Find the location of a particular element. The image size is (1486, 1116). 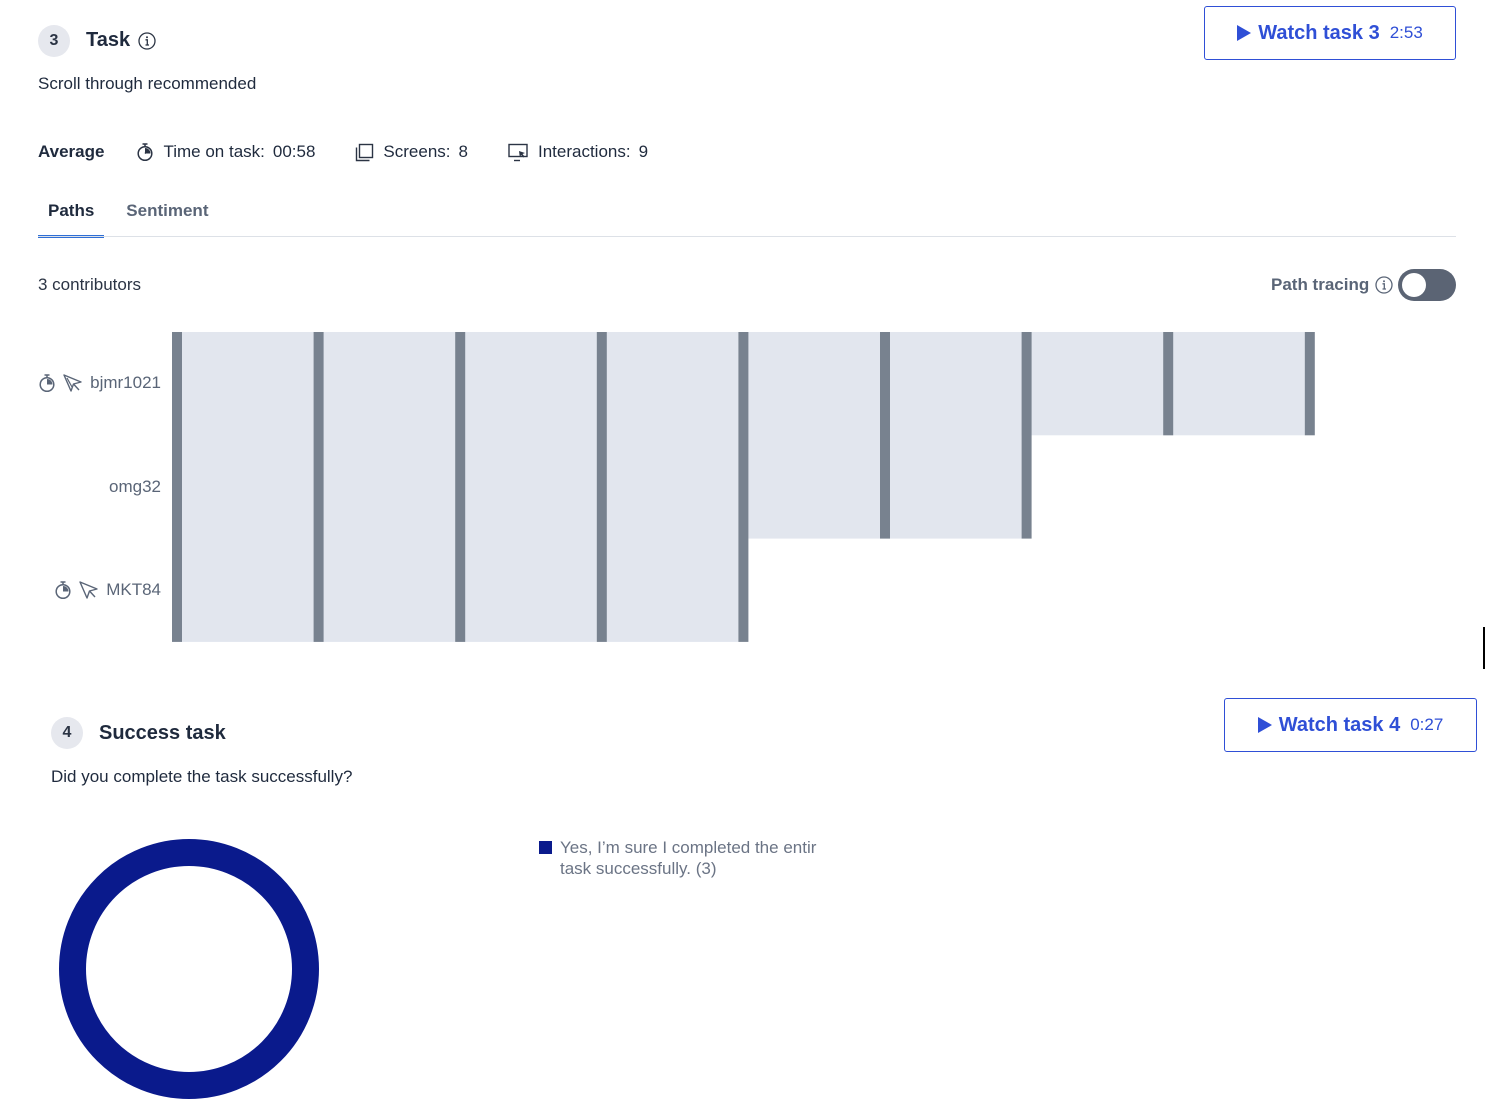

watch-button-duration: 0:27 is located at coordinates (1427, 724).